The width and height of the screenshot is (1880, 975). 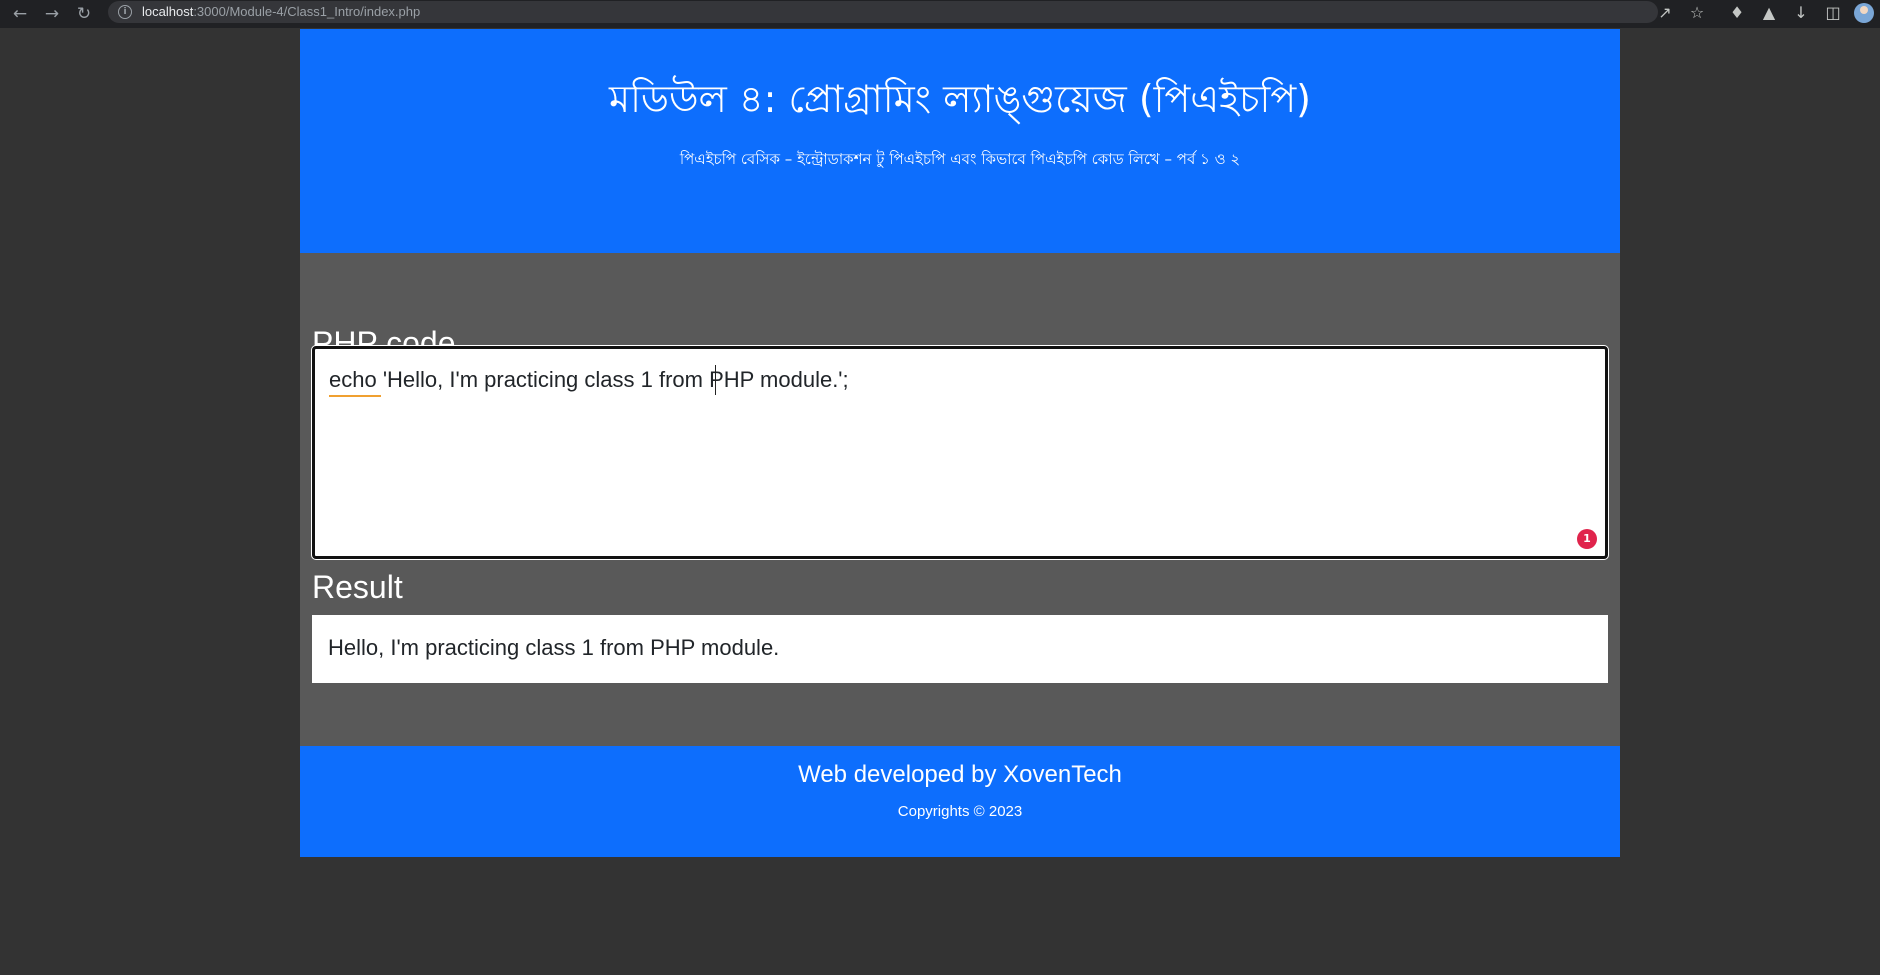 What do you see at coordinates (357, 587) in the screenshot?
I see `result-section-heading: Result` at bounding box center [357, 587].